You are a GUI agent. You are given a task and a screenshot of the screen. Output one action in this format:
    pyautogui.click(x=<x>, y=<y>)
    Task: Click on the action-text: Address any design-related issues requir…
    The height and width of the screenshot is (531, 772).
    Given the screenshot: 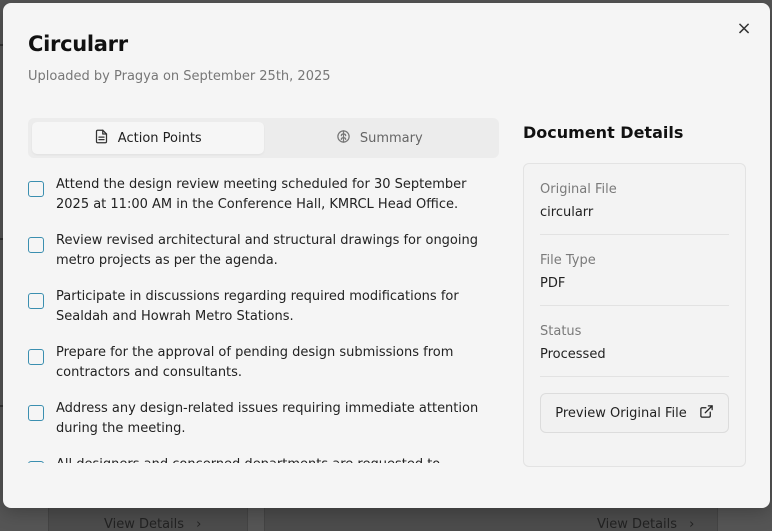 What is the action you would take?
    pyautogui.click(x=267, y=418)
    